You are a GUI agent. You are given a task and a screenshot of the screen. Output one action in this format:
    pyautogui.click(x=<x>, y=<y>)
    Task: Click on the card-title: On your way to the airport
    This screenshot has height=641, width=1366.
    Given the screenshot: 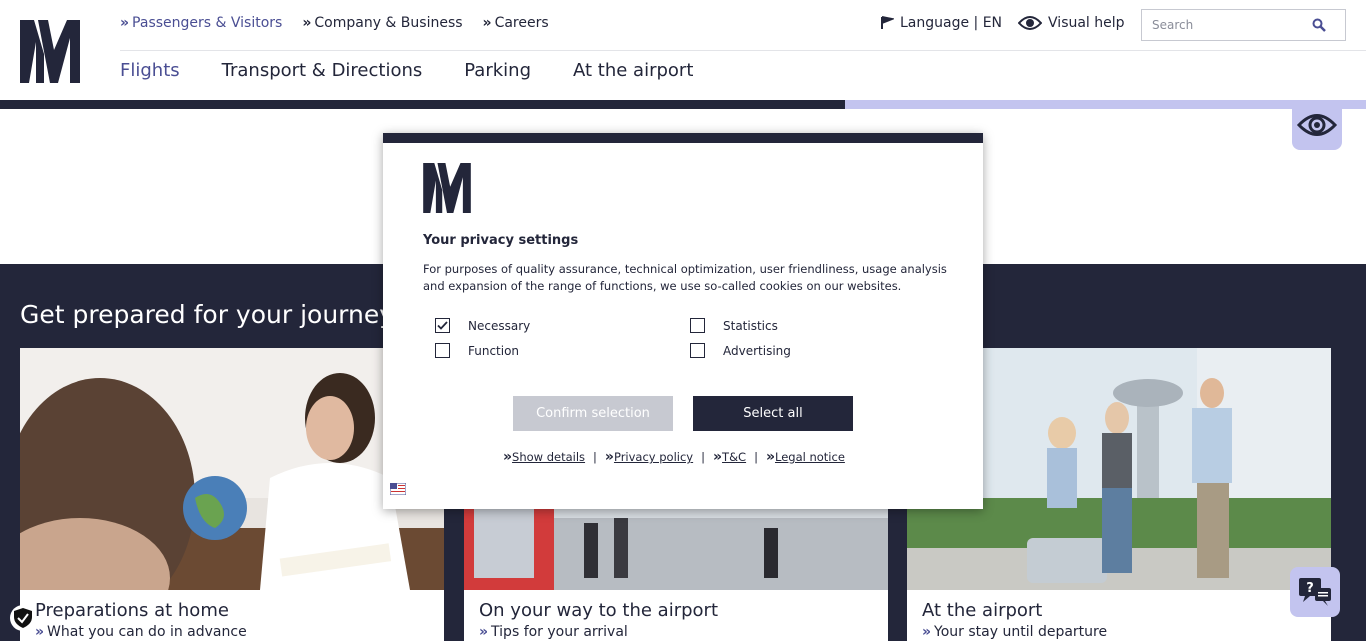 What is the action you would take?
    pyautogui.click(x=599, y=610)
    